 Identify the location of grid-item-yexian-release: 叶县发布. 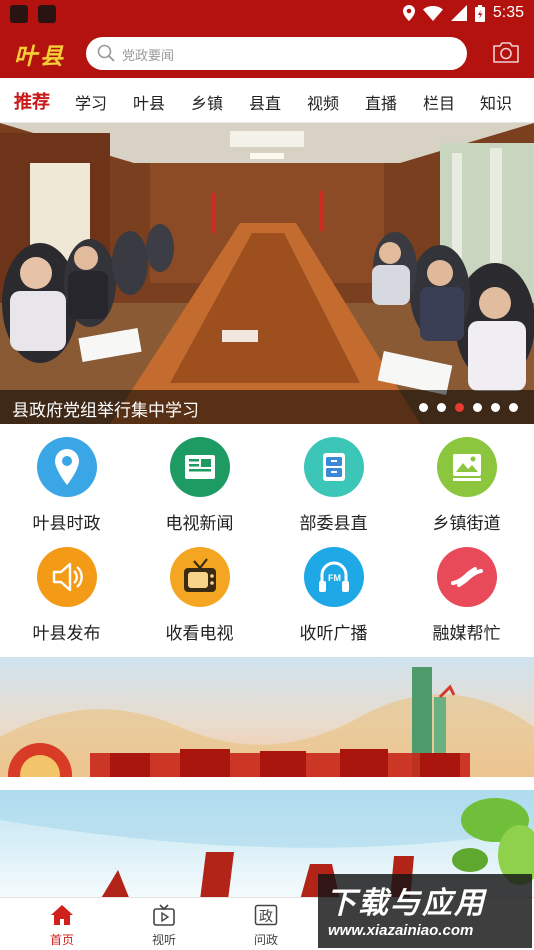
(66, 595).